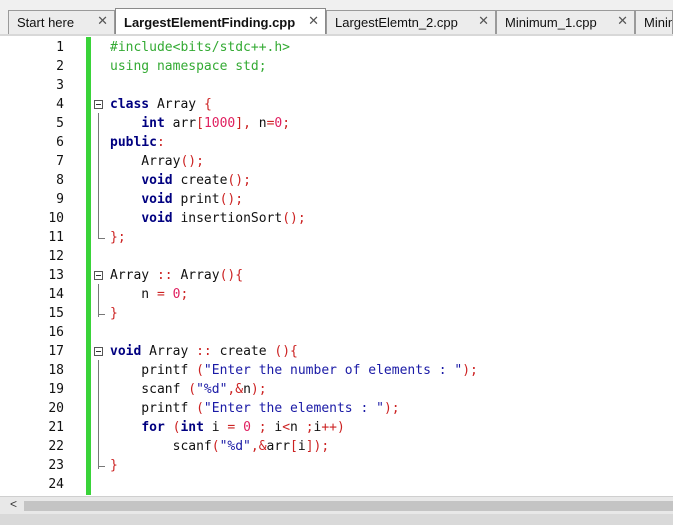  I want to click on code-line: 24, so click(336, 485).